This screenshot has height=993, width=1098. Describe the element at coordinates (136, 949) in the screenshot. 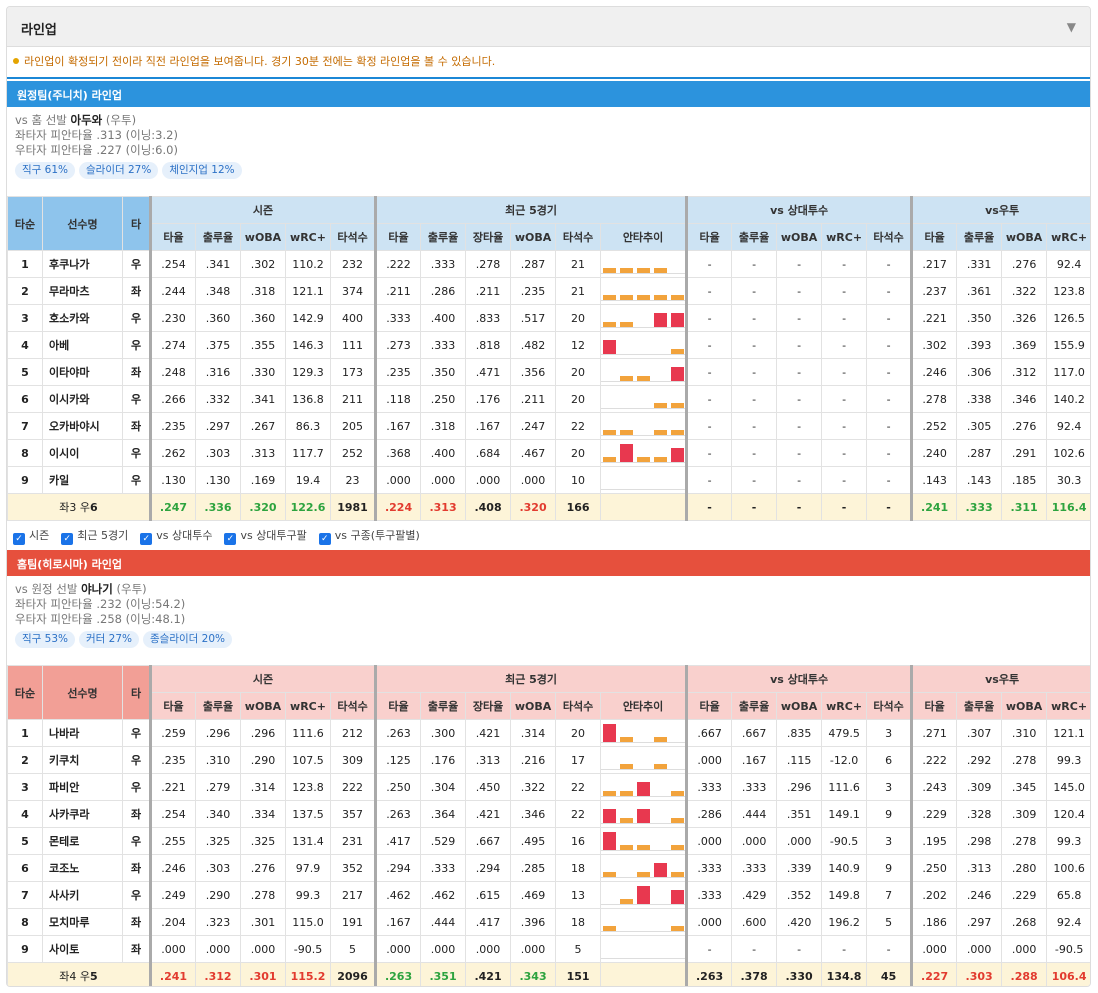

I see `batting-hand: 좌` at that location.